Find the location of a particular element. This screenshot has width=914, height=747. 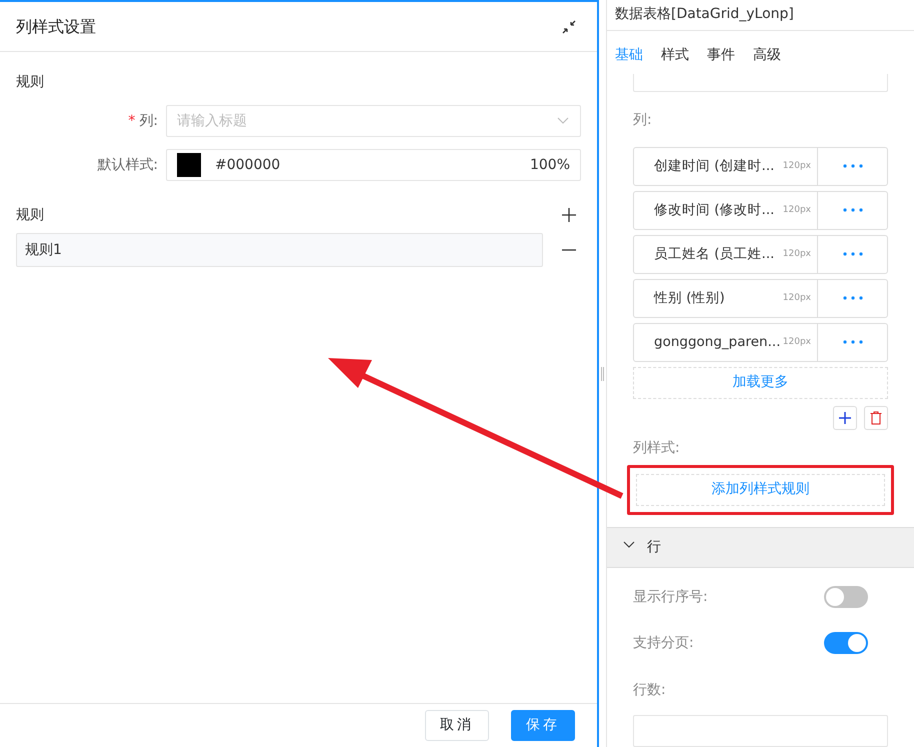

add-column-button is located at coordinates (845, 418).